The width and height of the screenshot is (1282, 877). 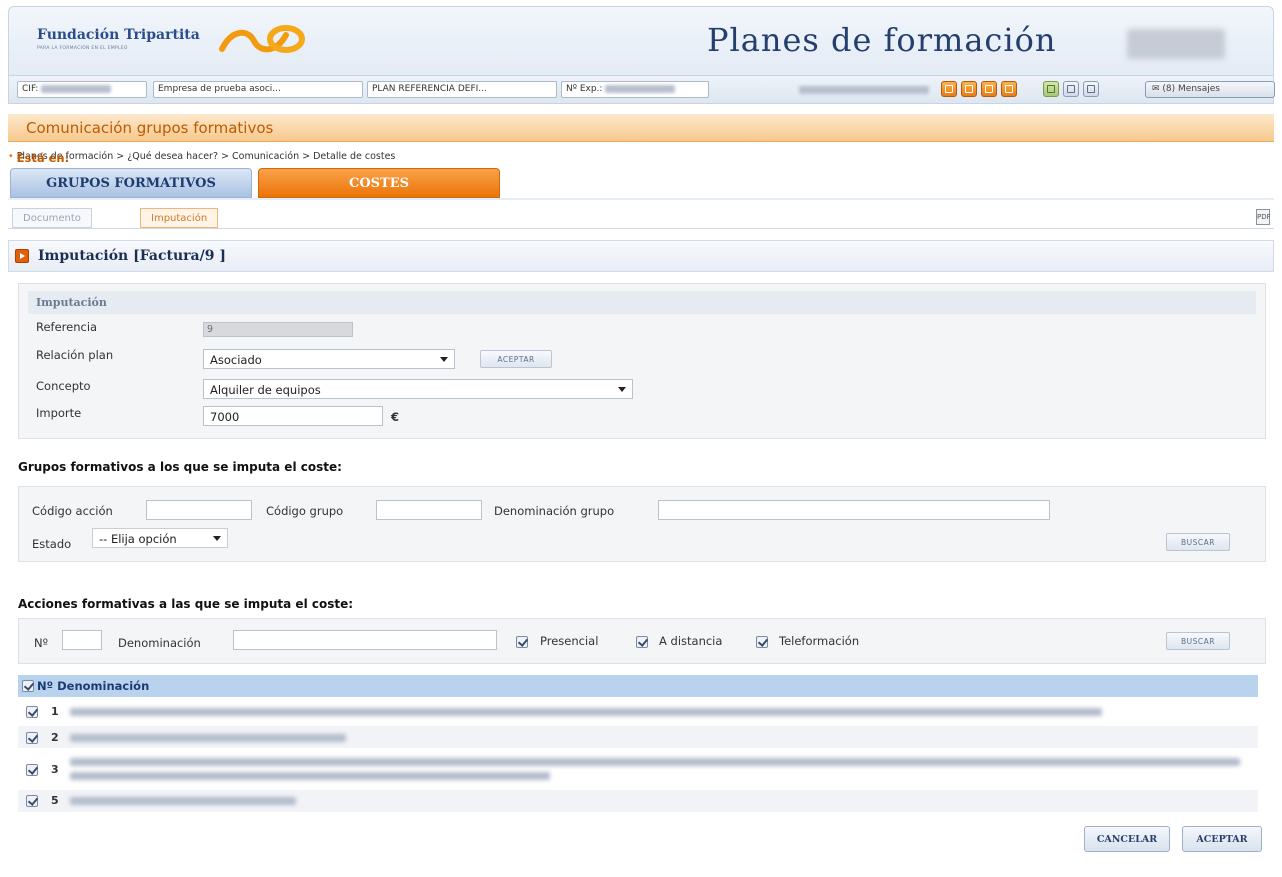 What do you see at coordinates (43, 158) in the screenshot?
I see `breadcrumb-label: Está en:` at bounding box center [43, 158].